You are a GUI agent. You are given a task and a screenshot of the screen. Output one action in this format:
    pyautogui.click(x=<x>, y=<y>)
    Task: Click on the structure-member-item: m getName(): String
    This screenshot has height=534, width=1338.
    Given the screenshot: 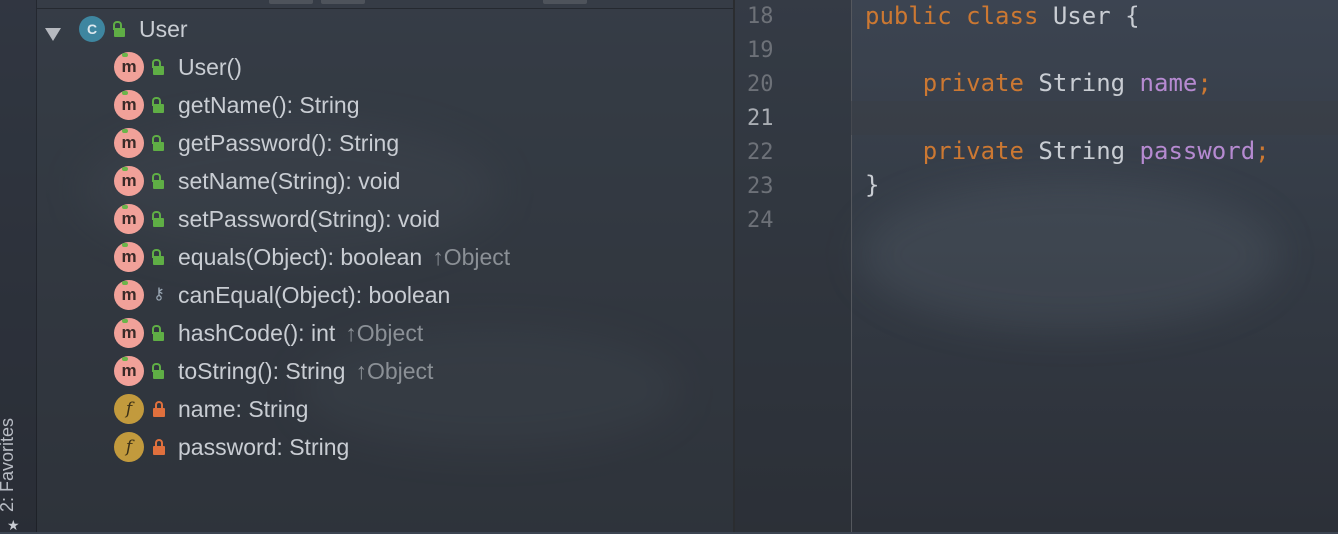 What is the action you would take?
    pyautogui.click(x=237, y=105)
    